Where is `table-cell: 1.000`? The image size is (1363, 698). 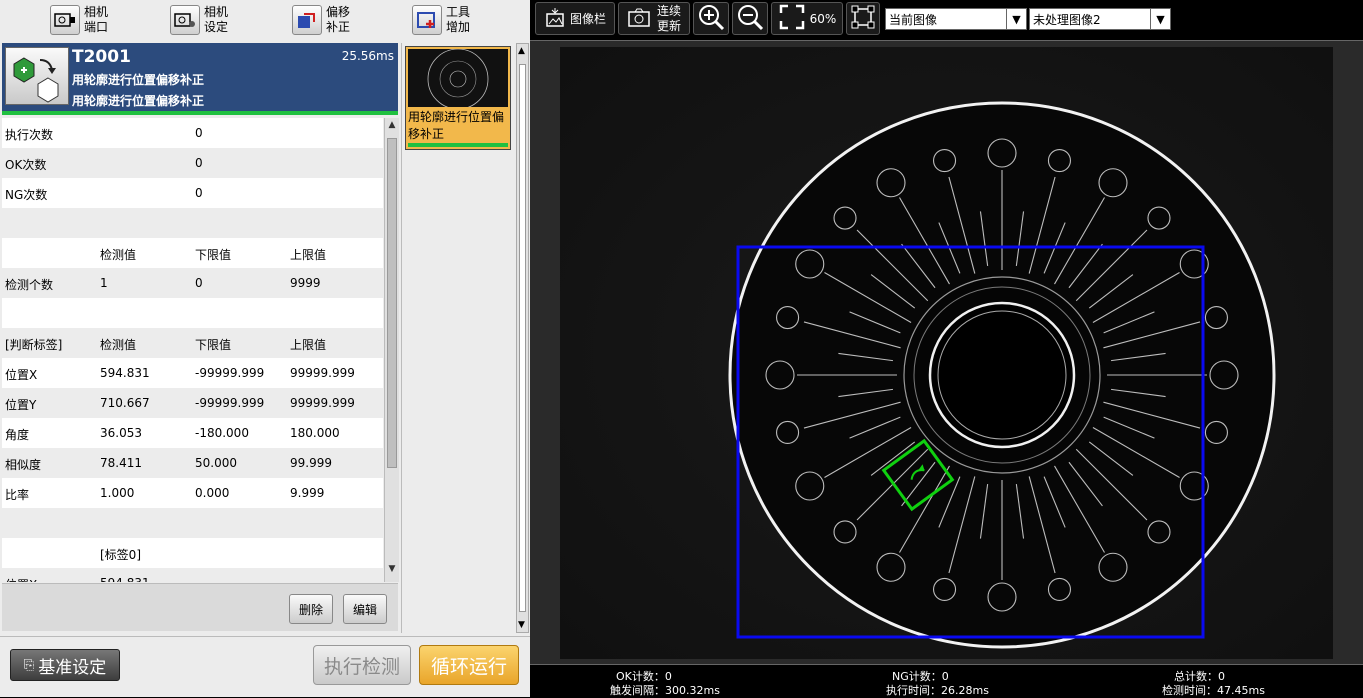 table-cell: 1.000 is located at coordinates (117, 493).